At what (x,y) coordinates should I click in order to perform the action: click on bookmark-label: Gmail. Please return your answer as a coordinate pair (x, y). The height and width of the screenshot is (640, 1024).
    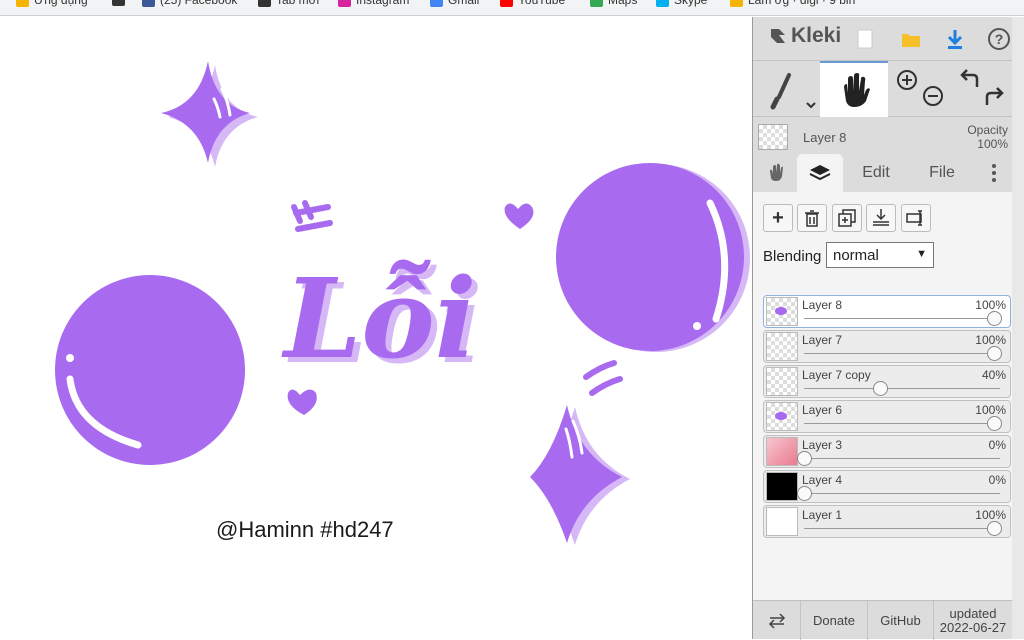
    Looking at the image, I should click on (464, 3).